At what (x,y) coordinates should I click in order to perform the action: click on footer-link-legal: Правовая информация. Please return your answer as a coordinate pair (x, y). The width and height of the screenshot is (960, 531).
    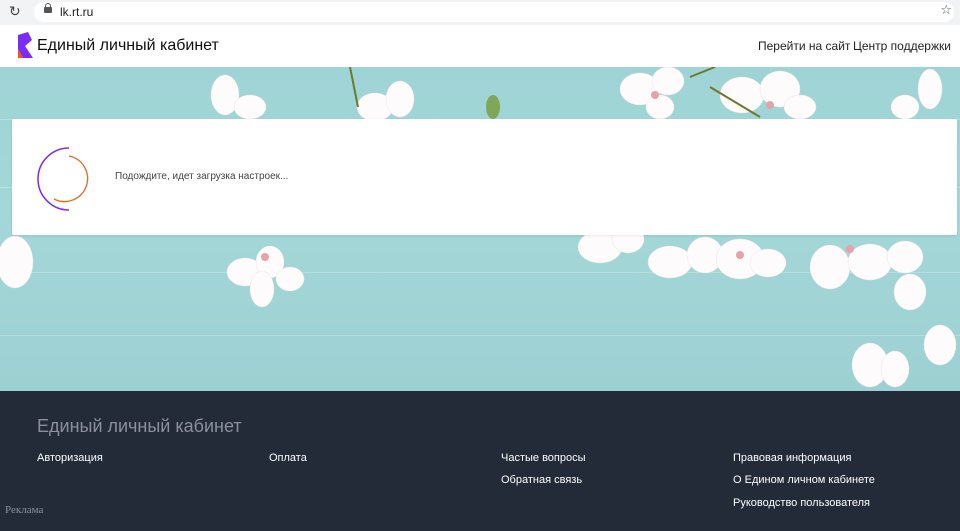
    Looking at the image, I should click on (792, 458).